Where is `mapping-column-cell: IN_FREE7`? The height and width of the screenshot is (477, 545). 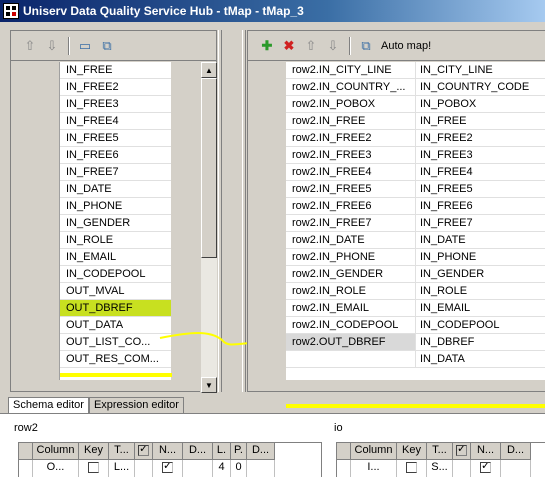
mapping-column-cell: IN_FREE7 is located at coordinates (480, 223).